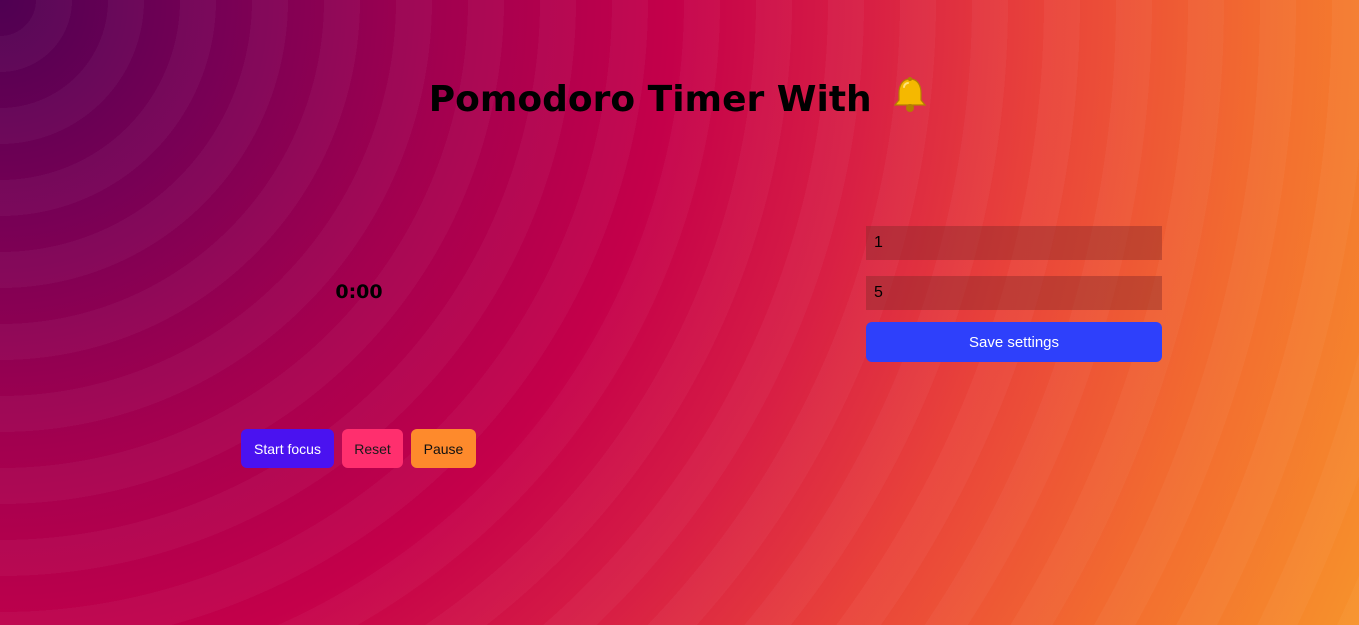 The image size is (1359, 625). I want to click on timer-controls: Start focus Reset Pause, so click(358, 448).